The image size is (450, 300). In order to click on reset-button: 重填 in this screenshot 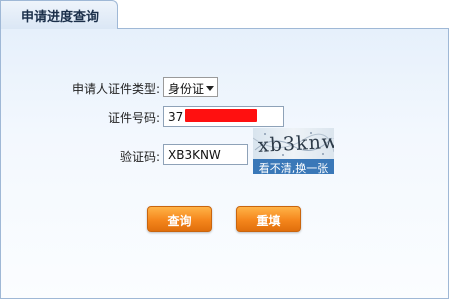, I will do `click(268, 219)`.